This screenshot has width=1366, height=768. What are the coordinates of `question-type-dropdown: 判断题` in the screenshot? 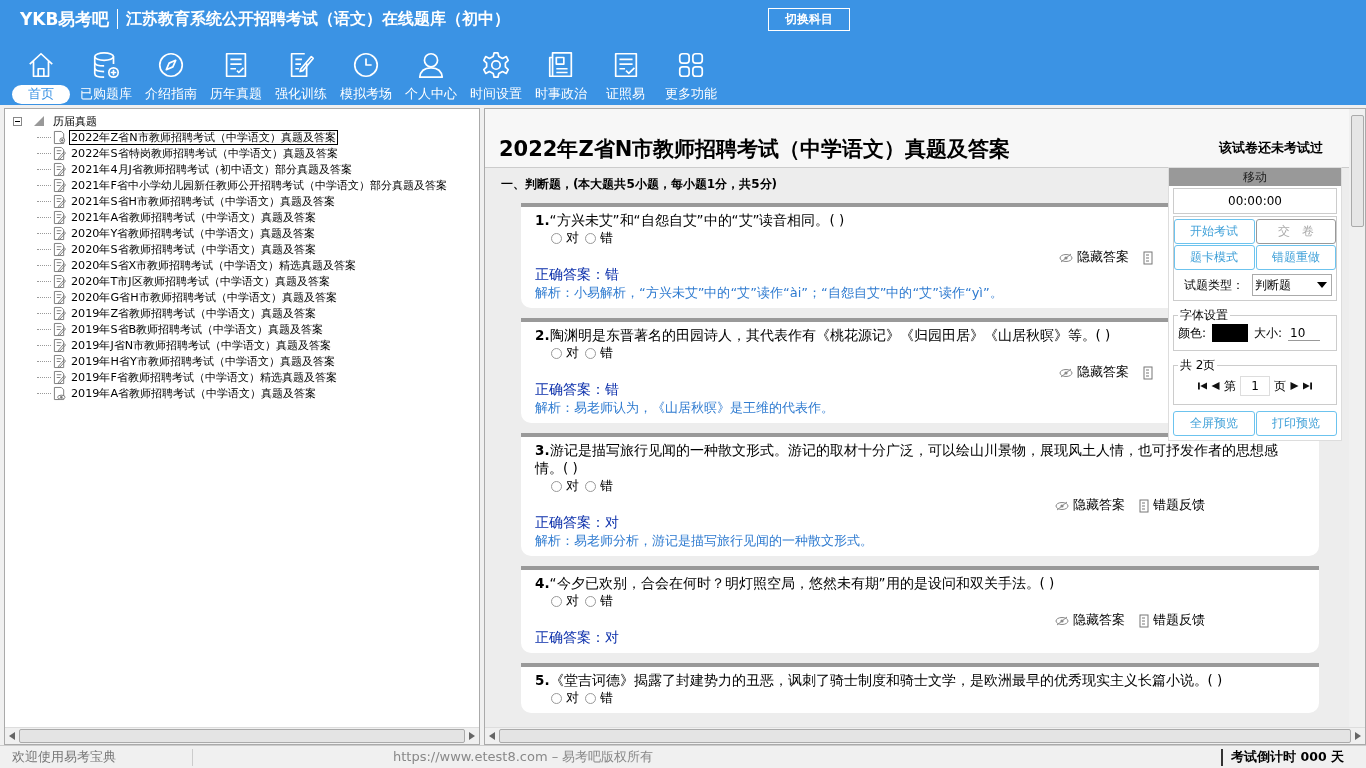 It's located at (1292, 285).